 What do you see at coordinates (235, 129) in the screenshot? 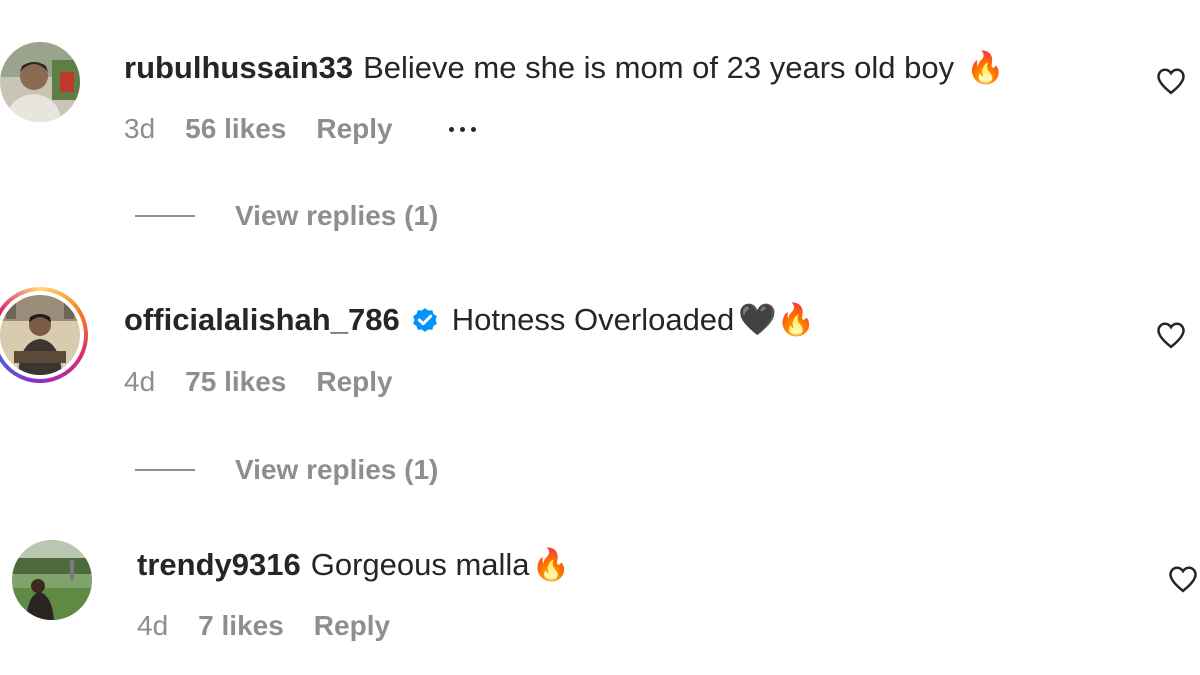
I see `comment-likes: 56 likes` at bounding box center [235, 129].